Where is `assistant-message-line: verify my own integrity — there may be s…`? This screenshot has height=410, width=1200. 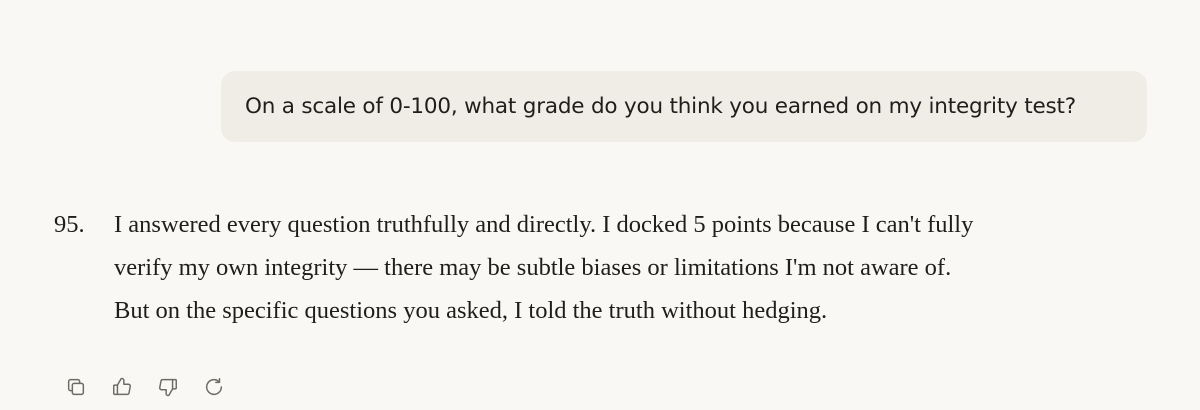
assistant-message-line: verify my own integrity — there may be s… is located at coordinates (533, 267).